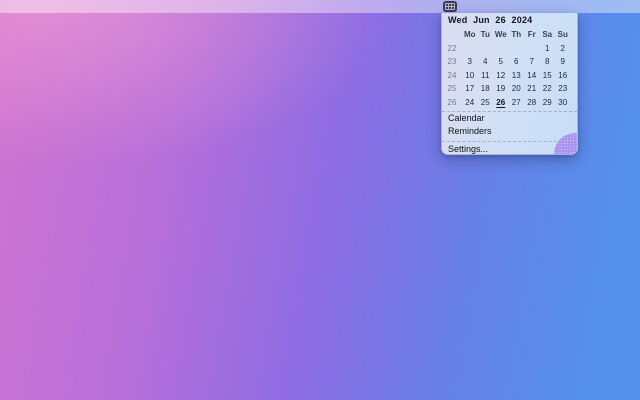 This screenshot has height=400, width=640. What do you see at coordinates (548, 62) in the screenshot?
I see `calendar-date-cell: 8` at bounding box center [548, 62].